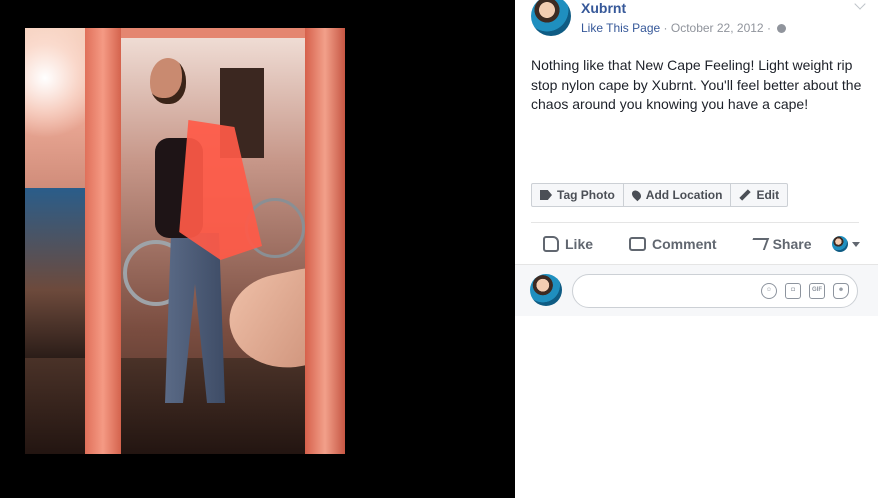 The height and width of the screenshot is (498, 878). What do you see at coordinates (546, 195) in the screenshot?
I see `tag-icon` at bounding box center [546, 195].